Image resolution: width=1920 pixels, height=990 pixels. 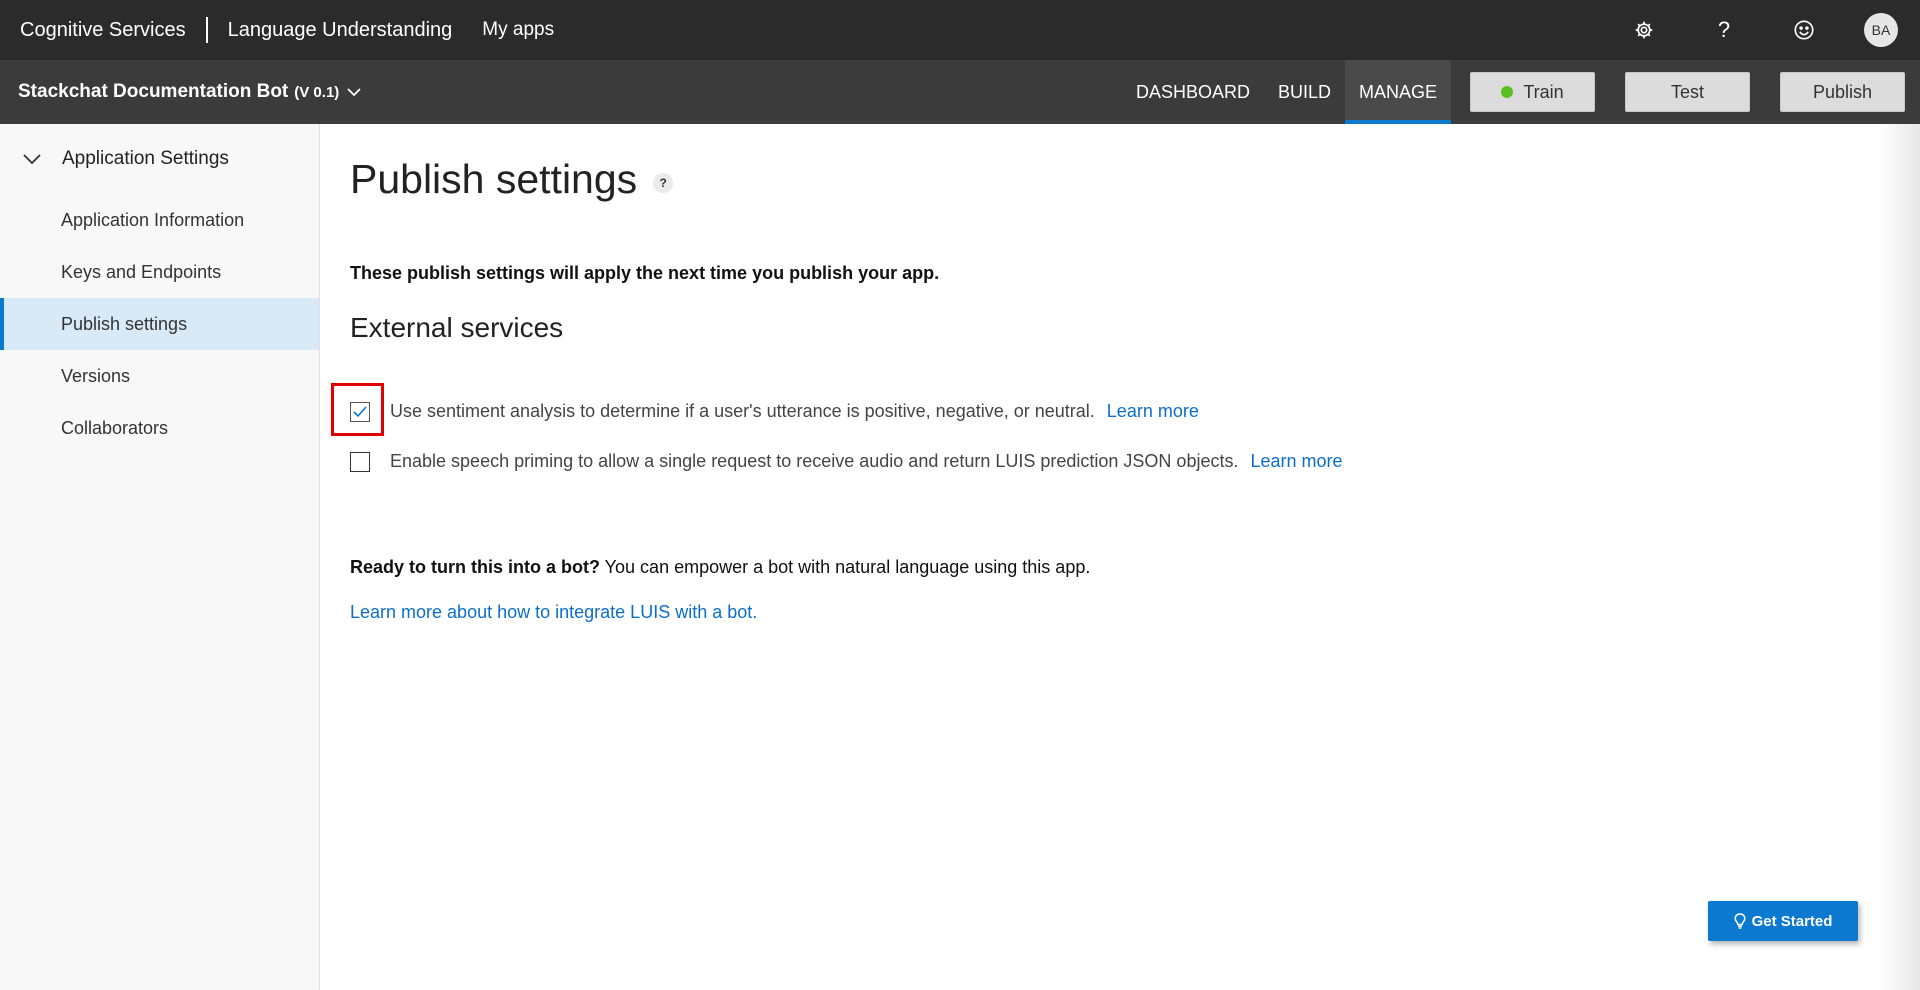 I want to click on brand-divider, so click(x=206, y=30).